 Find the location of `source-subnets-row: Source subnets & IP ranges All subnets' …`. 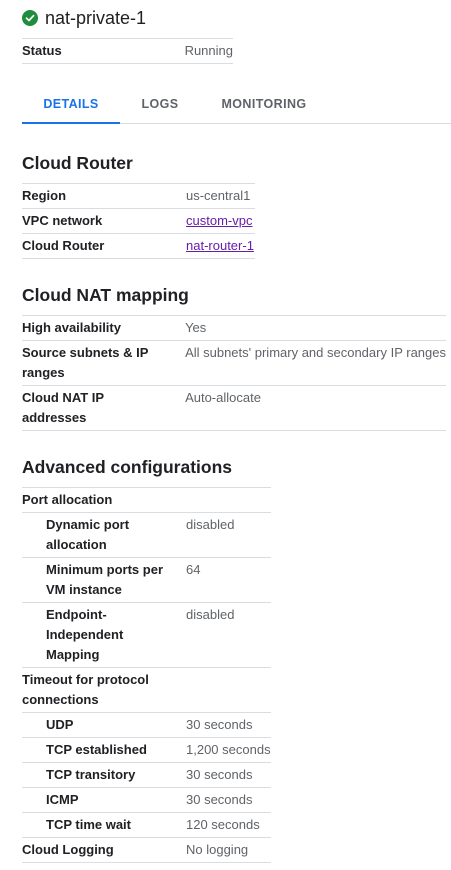

source-subnets-row: Source subnets & IP ranges All subnets' … is located at coordinates (234, 363).